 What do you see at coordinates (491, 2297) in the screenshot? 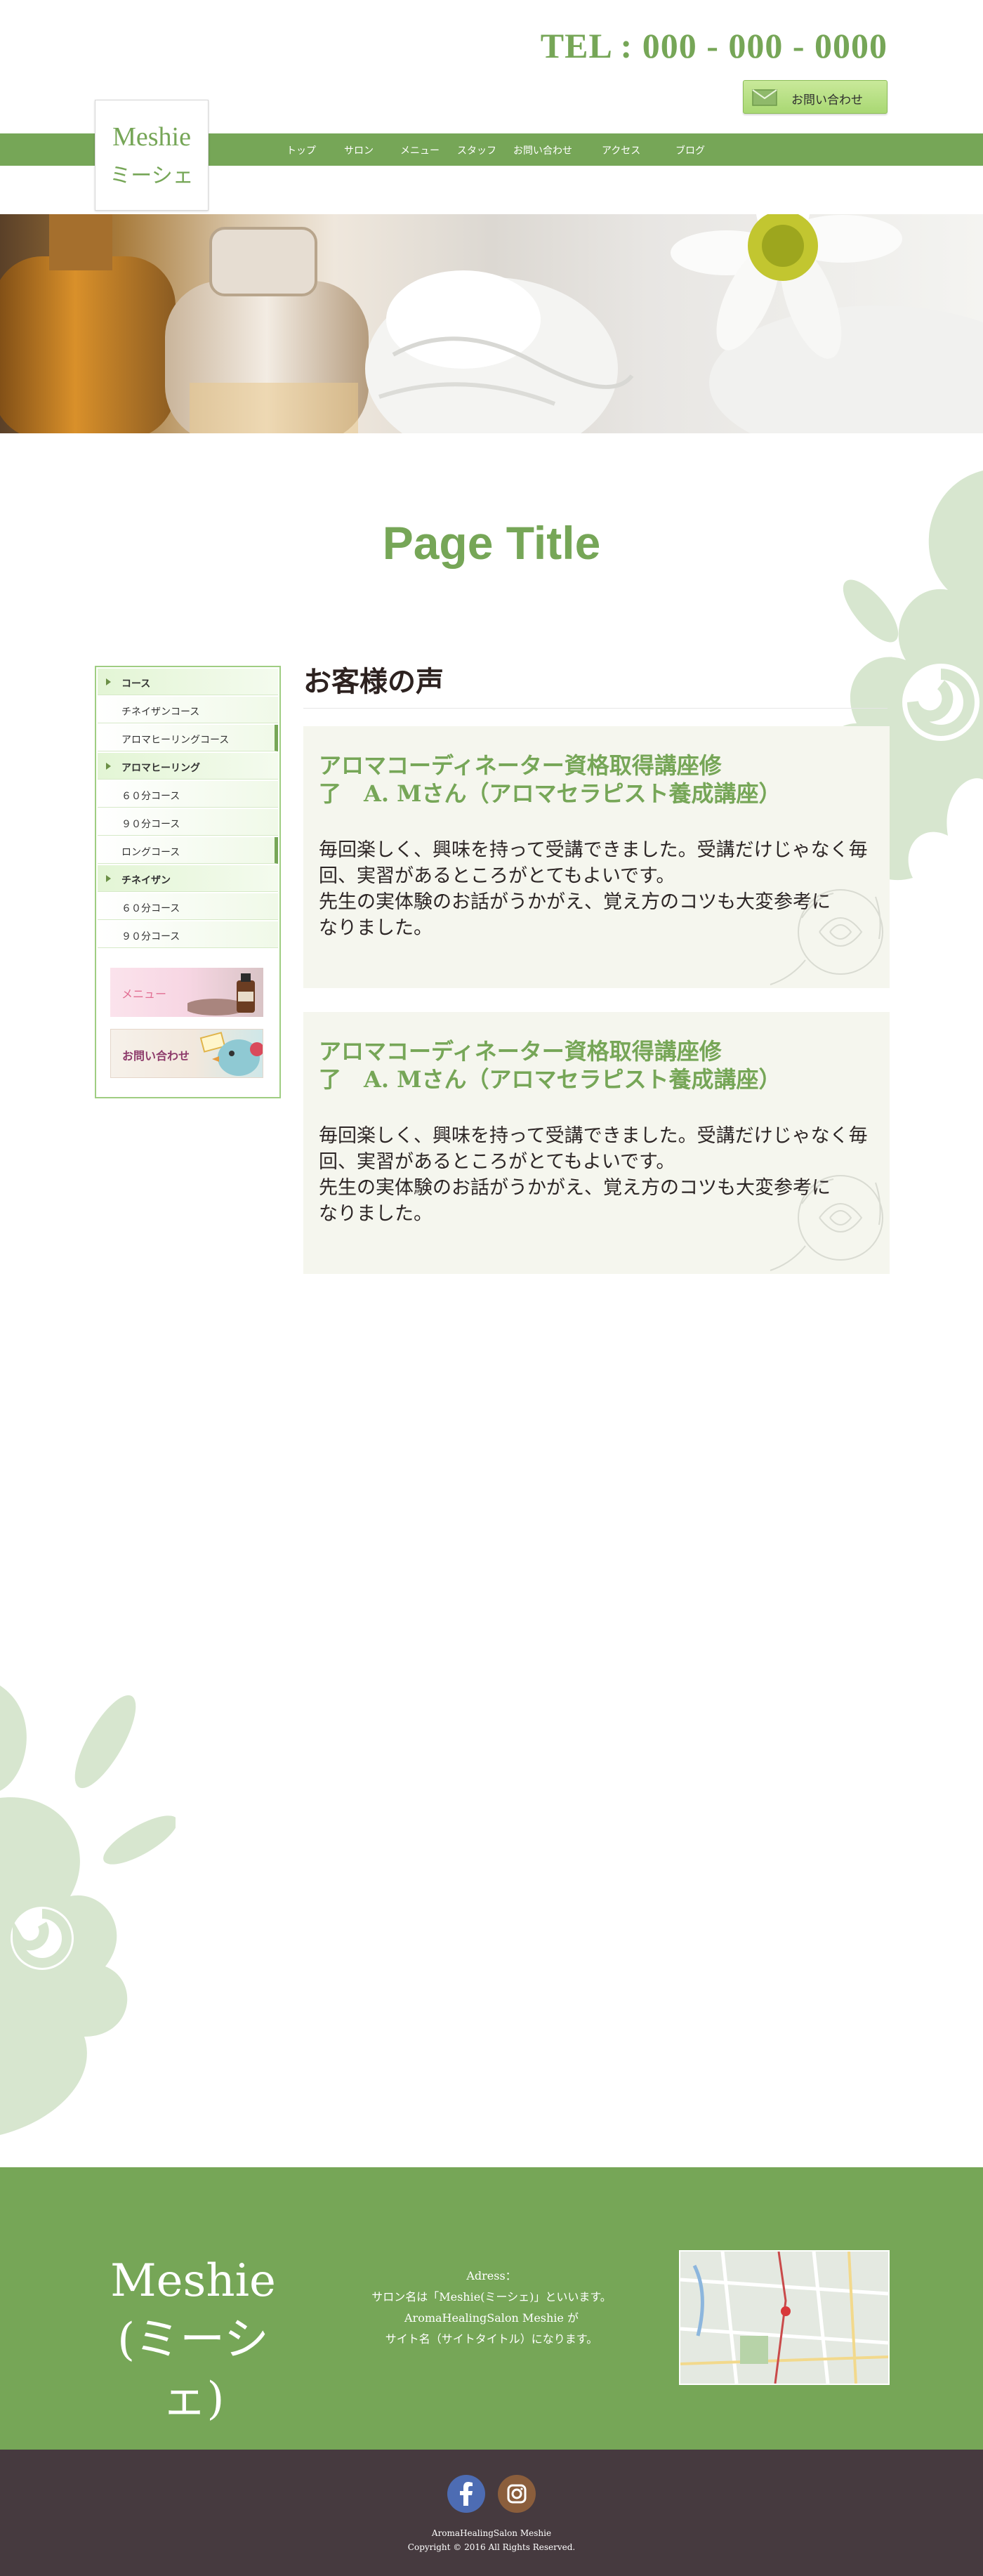
I see `footer-address-line: サロン名は「Meshie(ミーシェ)」といいます。` at bounding box center [491, 2297].